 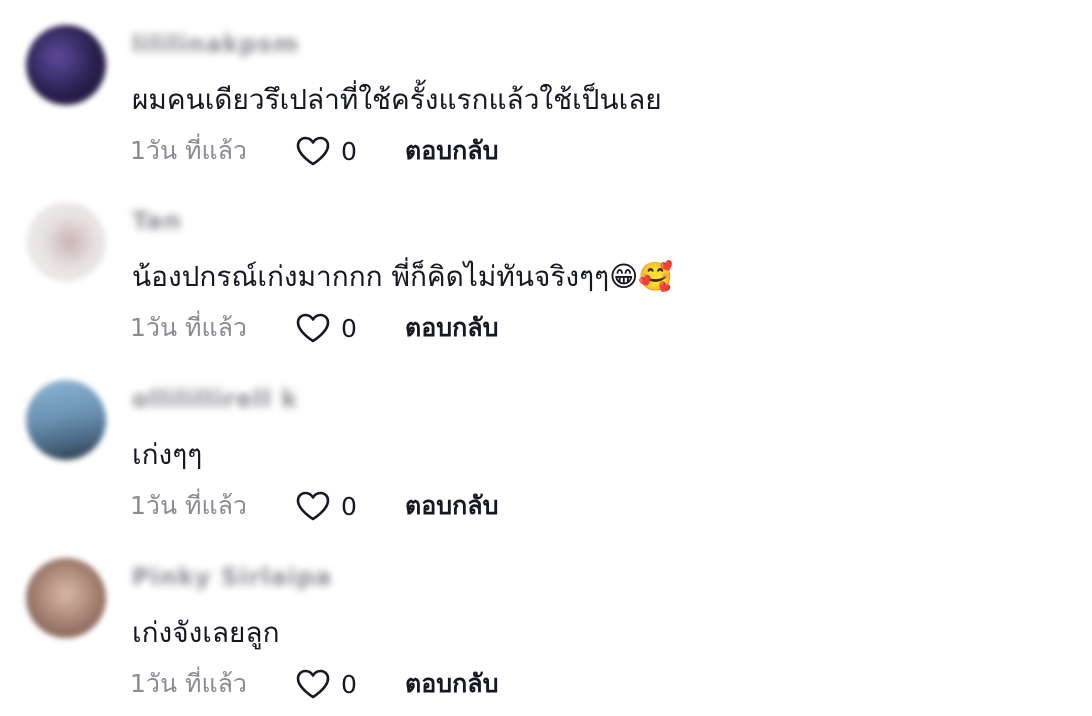 What do you see at coordinates (215, 399) in the screenshot?
I see `comment-username: ollilillirell k` at bounding box center [215, 399].